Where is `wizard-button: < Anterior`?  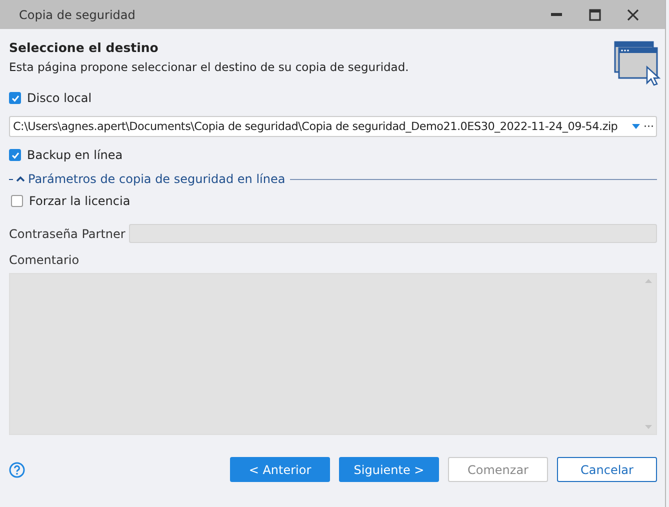
wizard-button: < Anterior is located at coordinates (280, 469).